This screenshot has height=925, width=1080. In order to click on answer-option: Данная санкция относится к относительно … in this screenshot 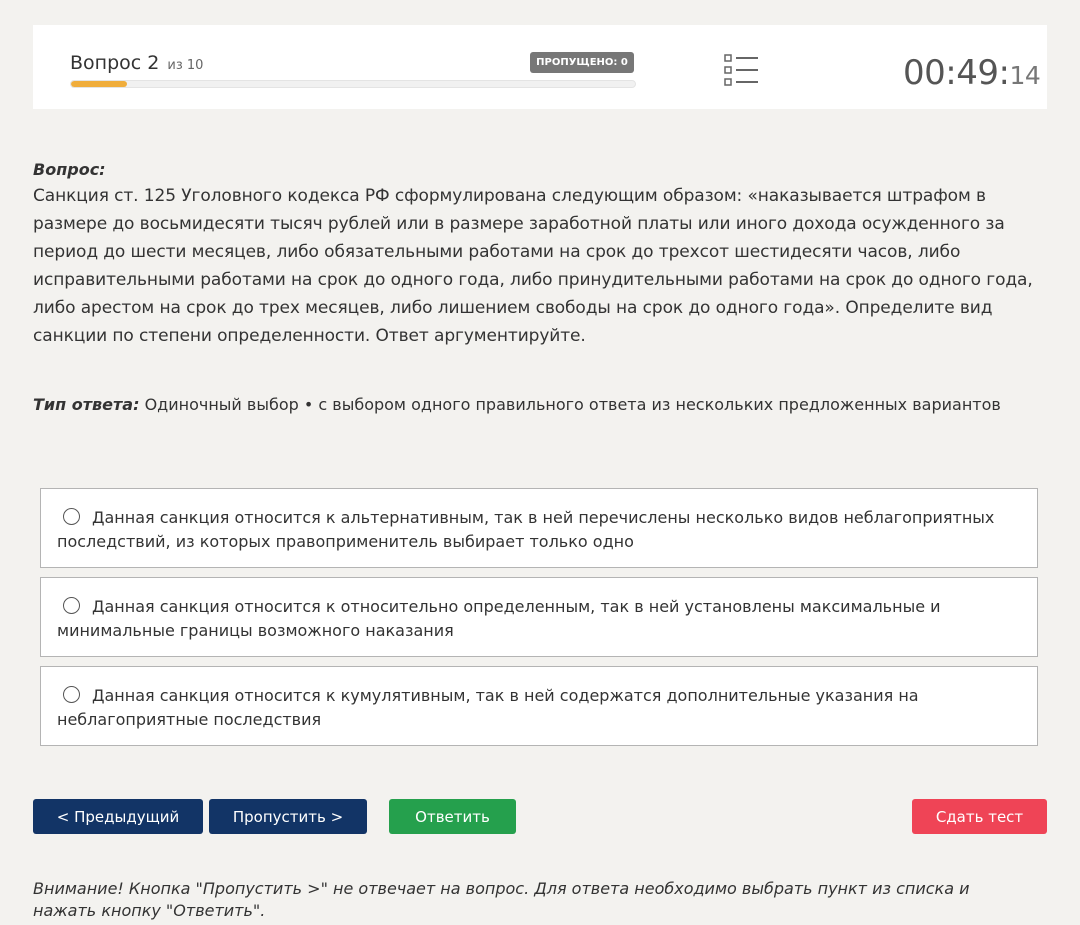, I will do `click(539, 617)`.